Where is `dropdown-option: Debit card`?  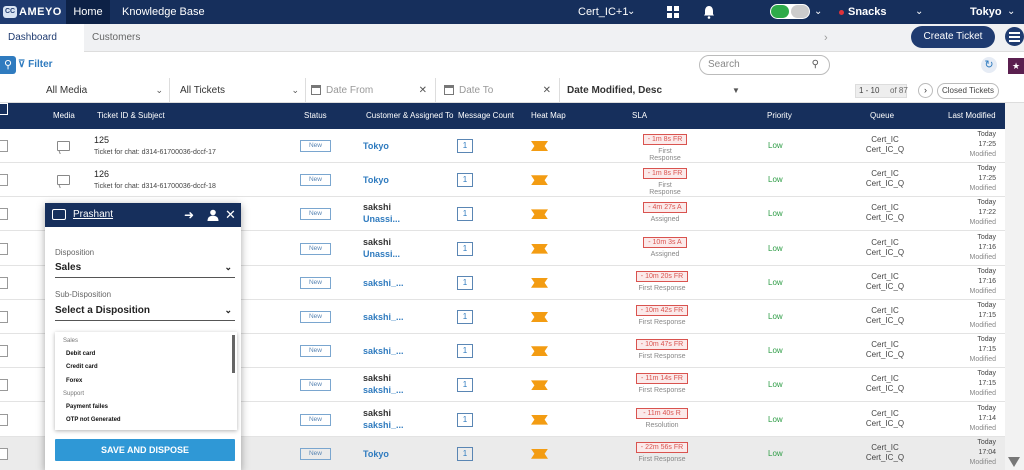 dropdown-option: Debit card is located at coordinates (80, 354).